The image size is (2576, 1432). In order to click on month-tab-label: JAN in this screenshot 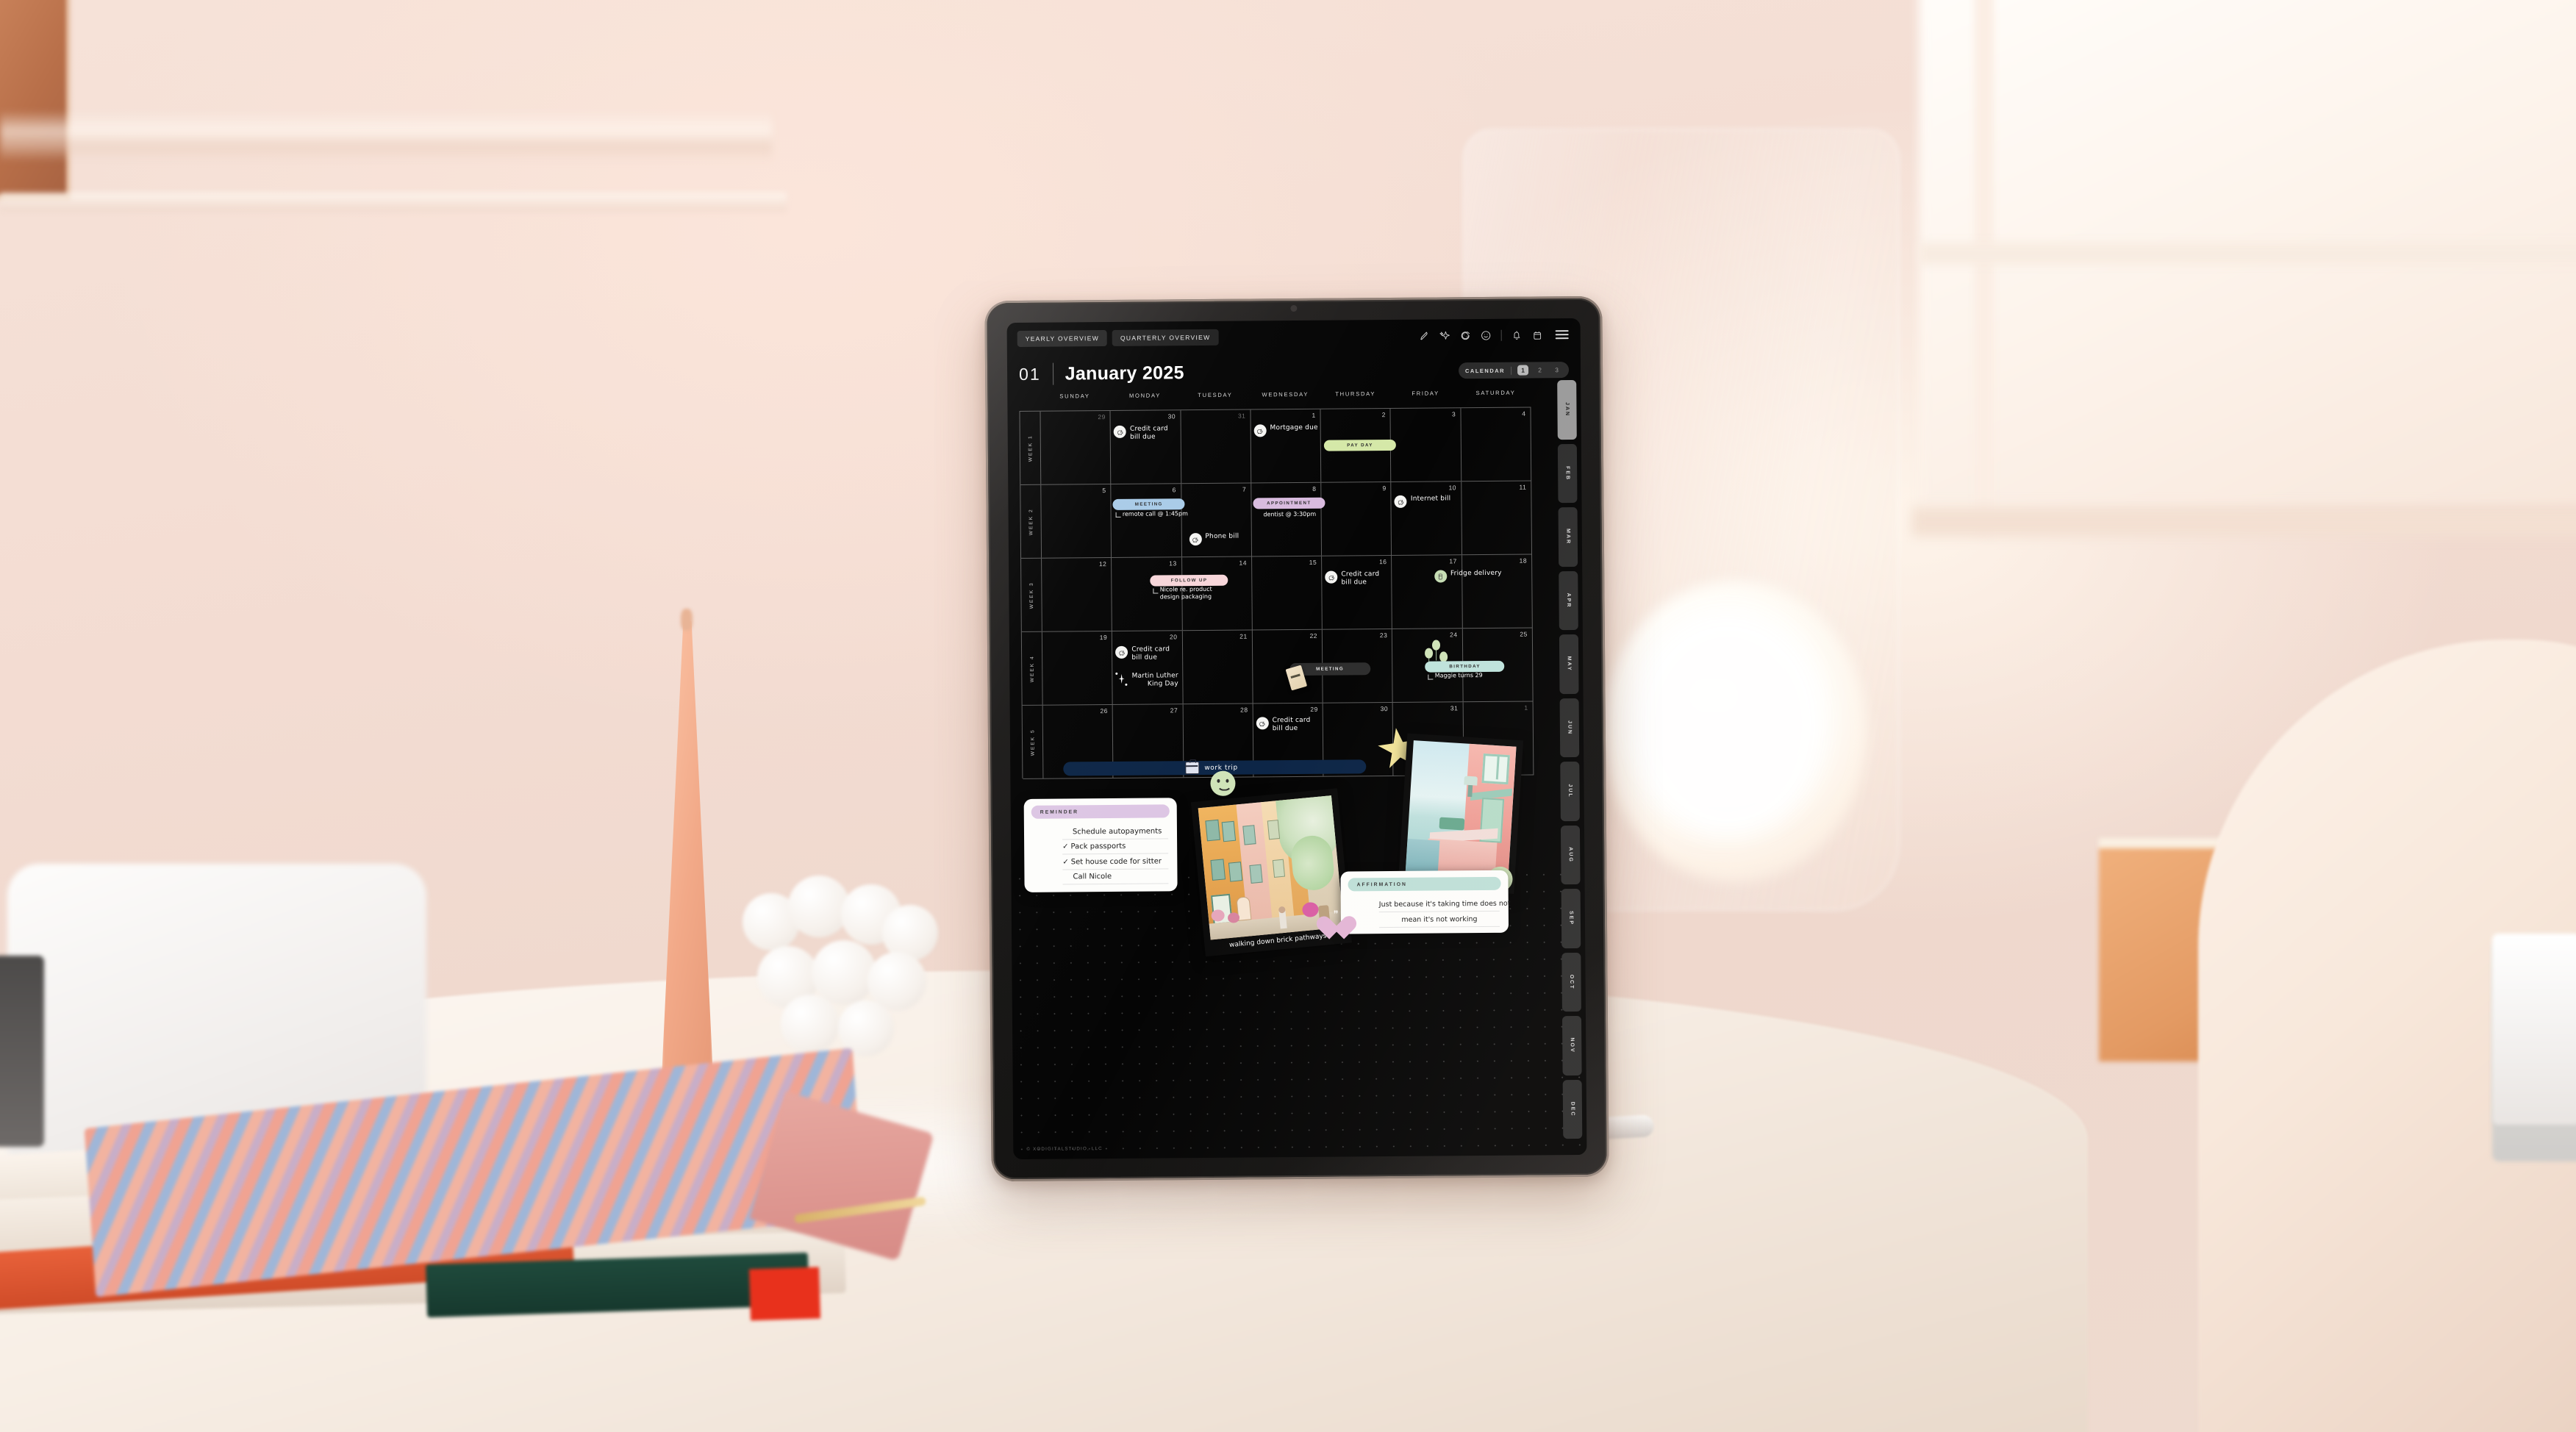, I will do `click(1567, 410)`.